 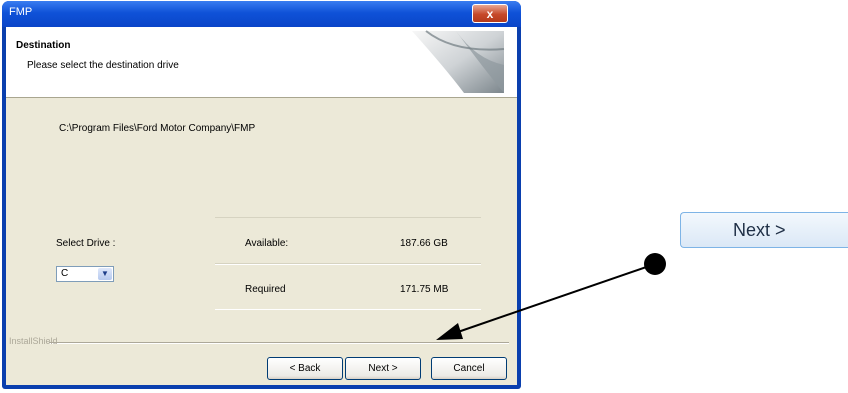 I want to click on arrow-head-icon, so click(x=449, y=331).